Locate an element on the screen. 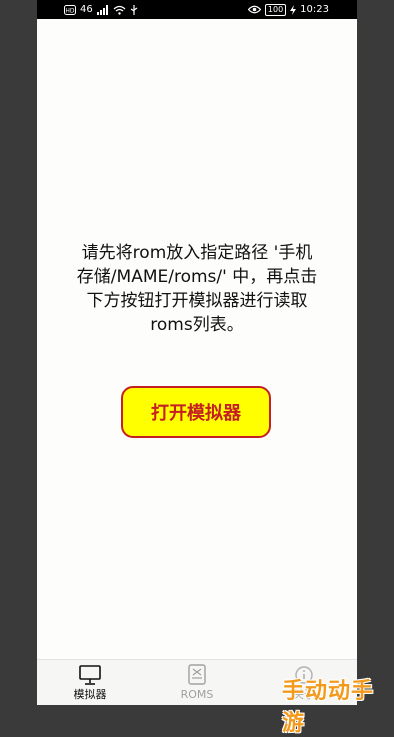  rom-cartridge-icon is located at coordinates (197, 675).